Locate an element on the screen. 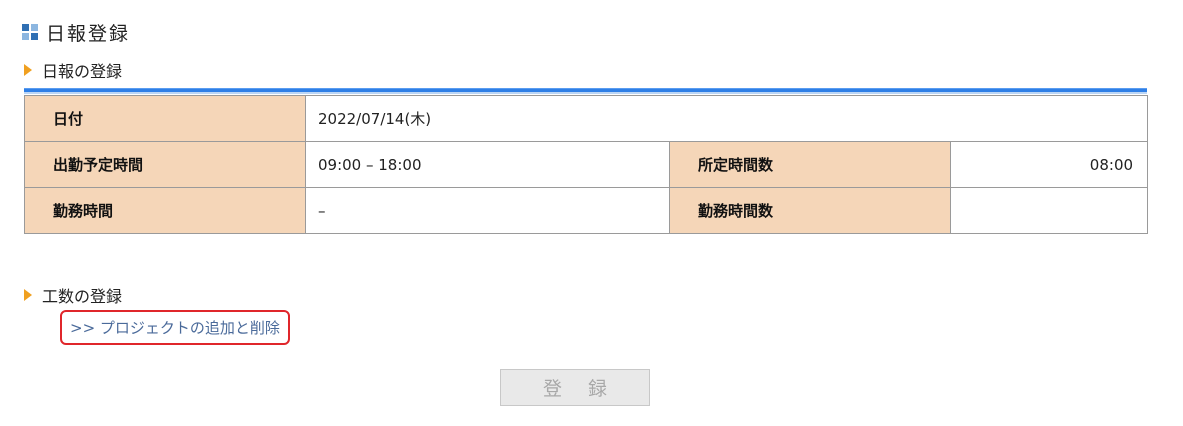 This screenshot has height=426, width=1183. form-accent-bar is located at coordinates (585, 91).